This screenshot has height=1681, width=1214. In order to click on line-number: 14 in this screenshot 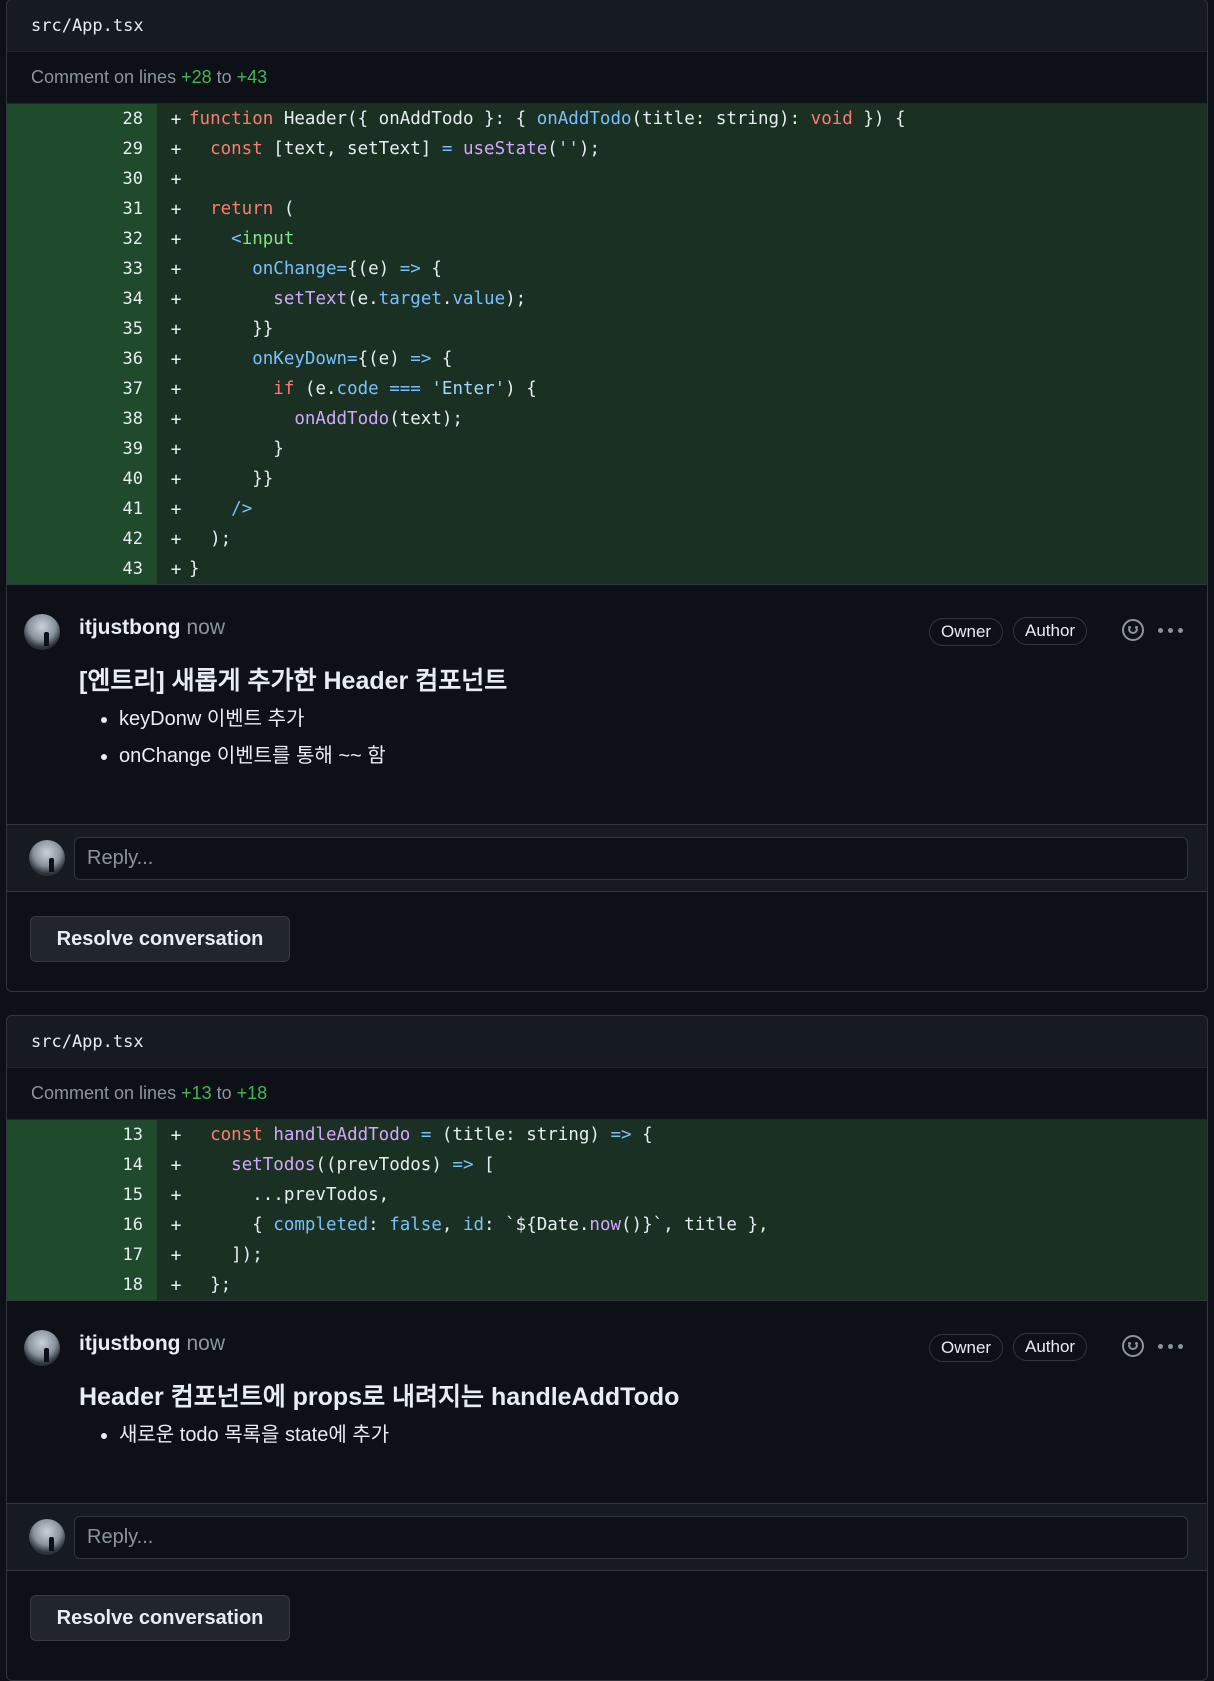, I will do `click(82, 1165)`.